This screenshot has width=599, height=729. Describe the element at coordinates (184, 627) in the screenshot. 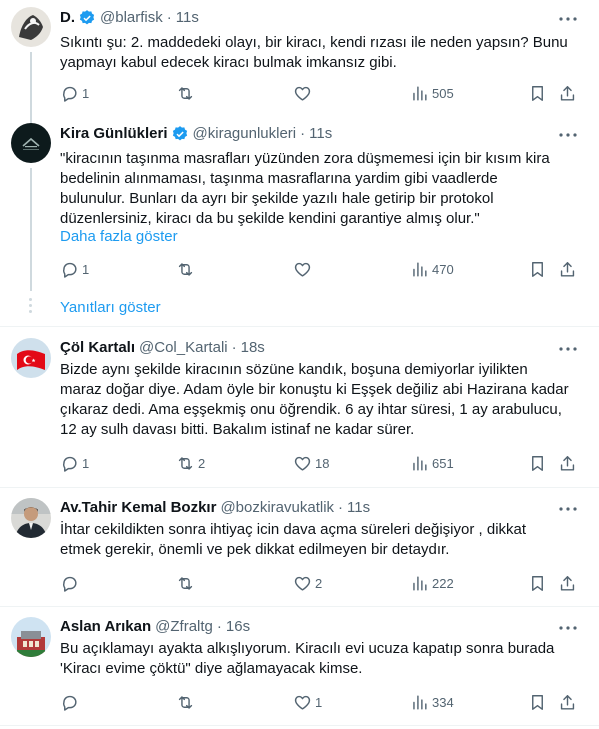

I see `author-handle: @Zfraltg` at that location.